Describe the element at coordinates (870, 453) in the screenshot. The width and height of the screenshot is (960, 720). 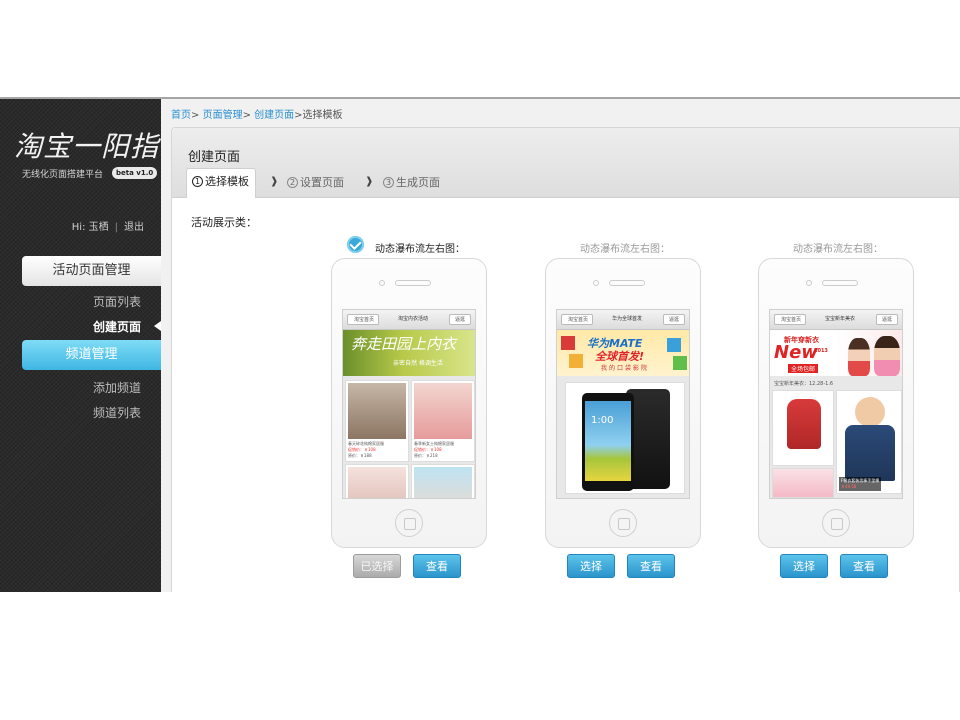
I see `sweater-shape` at that location.